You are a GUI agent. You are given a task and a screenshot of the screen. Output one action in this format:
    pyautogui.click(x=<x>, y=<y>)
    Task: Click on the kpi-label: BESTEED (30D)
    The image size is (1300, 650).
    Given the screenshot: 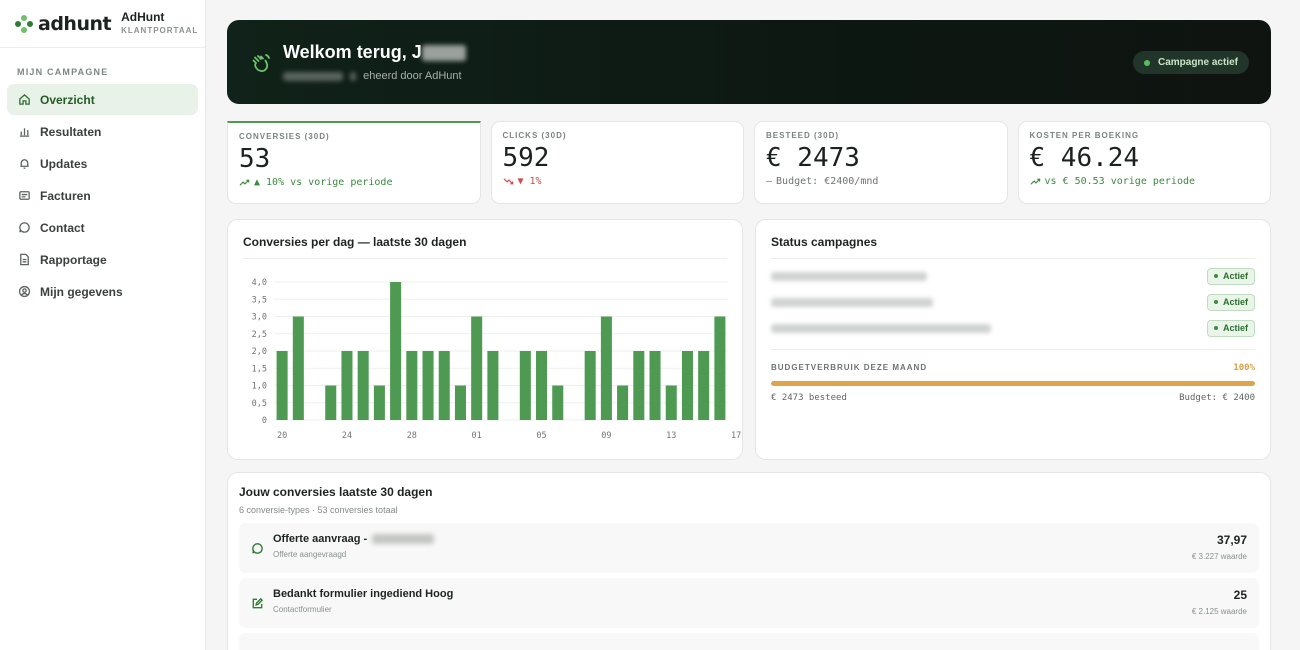 What is the action you would take?
    pyautogui.click(x=803, y=135)
    